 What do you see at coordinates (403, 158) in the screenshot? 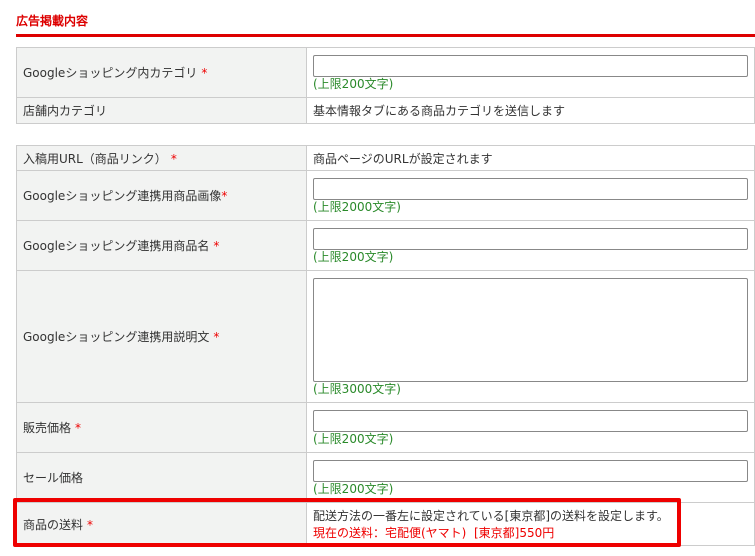
I see `url-text: 商品ページのURLが設定されます` at bounding box center [403, 158].